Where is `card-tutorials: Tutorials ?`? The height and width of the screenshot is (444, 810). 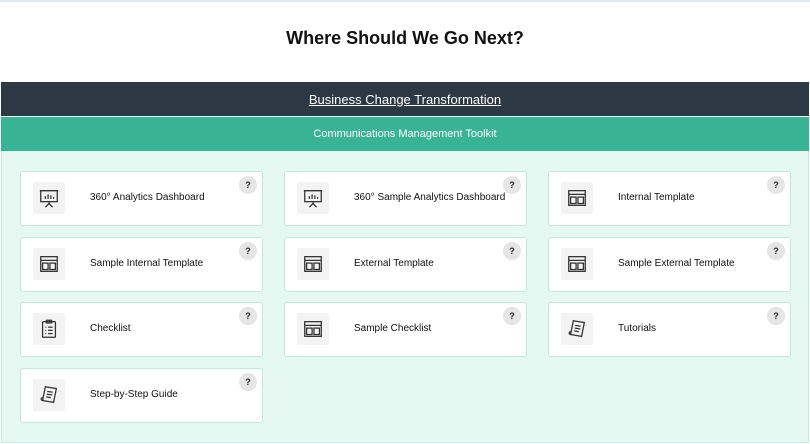 card-tutorials: Tutorials ? is located at coordinates (669, 329).